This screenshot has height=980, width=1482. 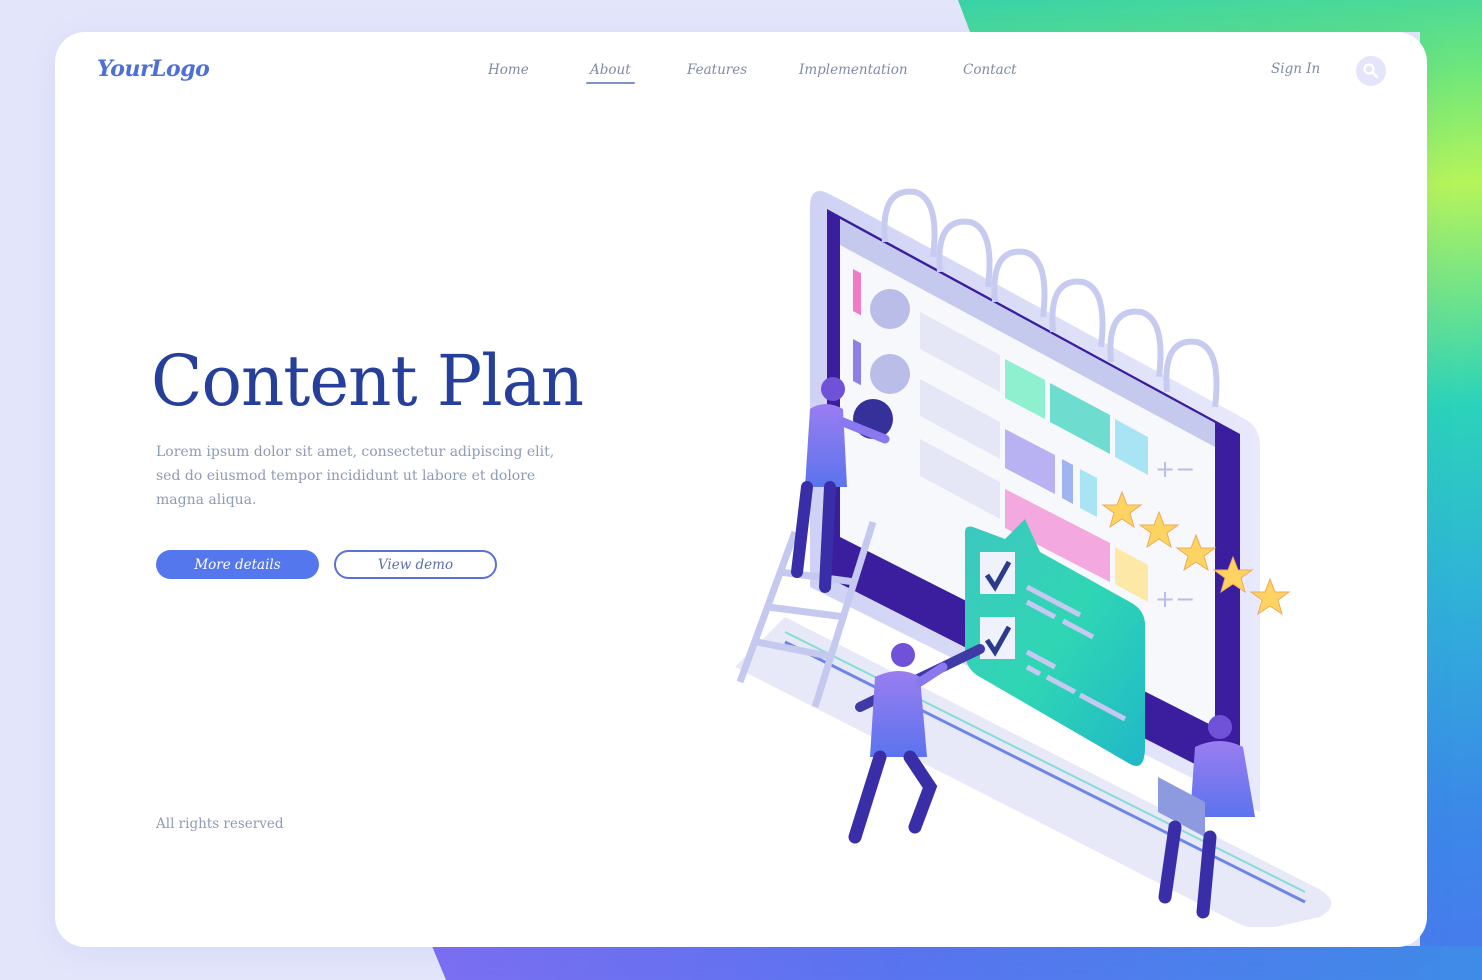 I want to click on view-demo-button: View demo, so click(x=415, y=564).